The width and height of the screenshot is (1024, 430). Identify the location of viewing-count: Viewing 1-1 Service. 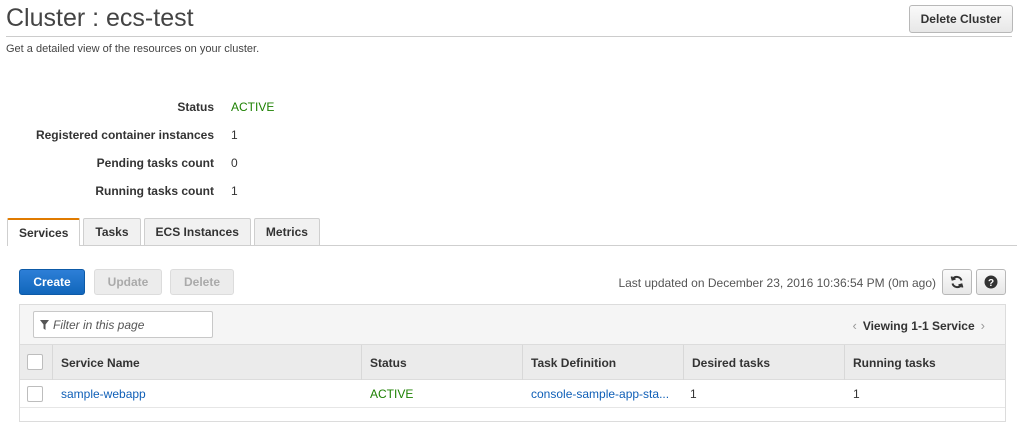
(918, 325).